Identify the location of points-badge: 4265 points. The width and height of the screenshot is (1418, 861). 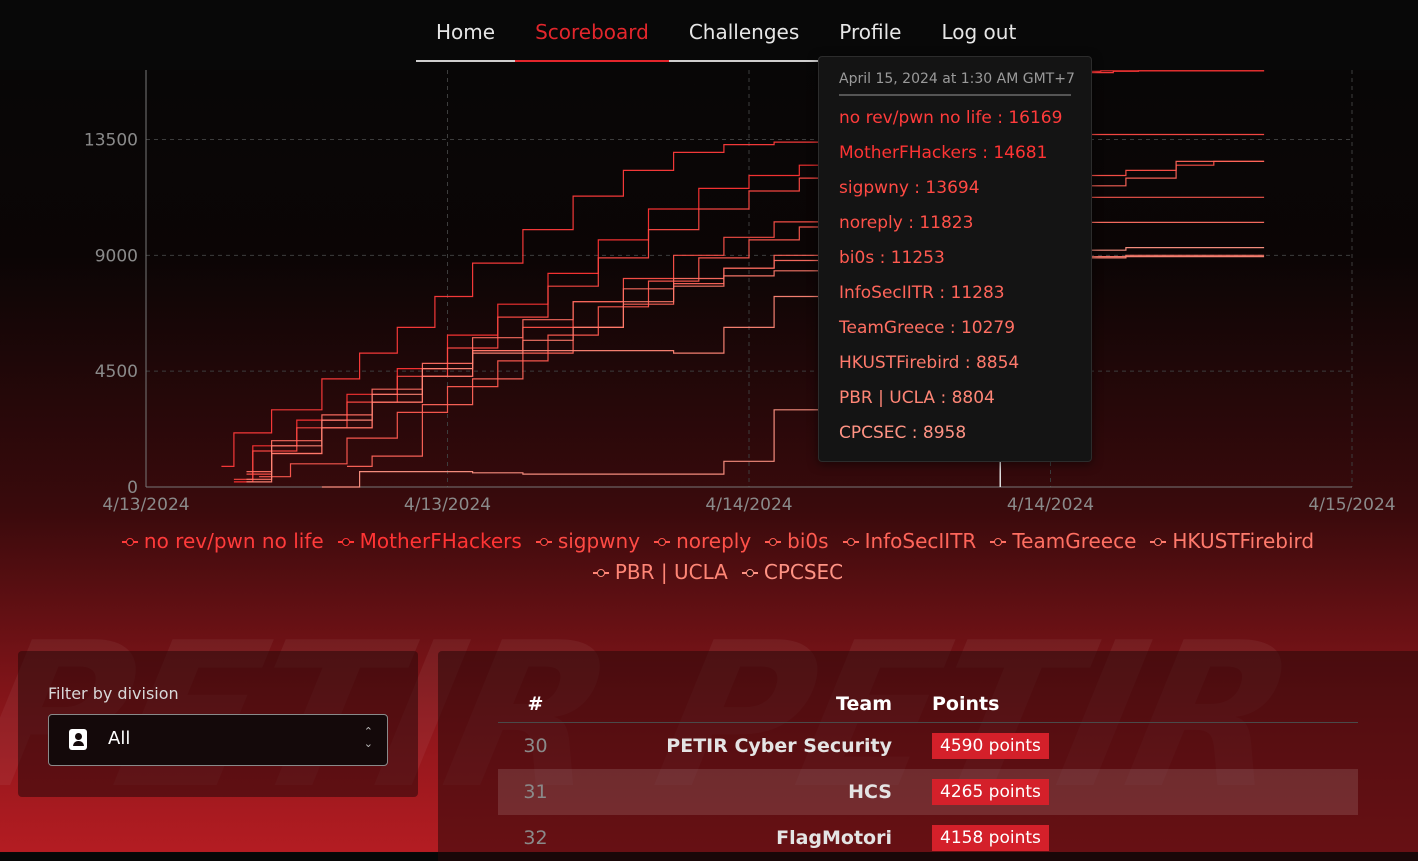
(990, 792).